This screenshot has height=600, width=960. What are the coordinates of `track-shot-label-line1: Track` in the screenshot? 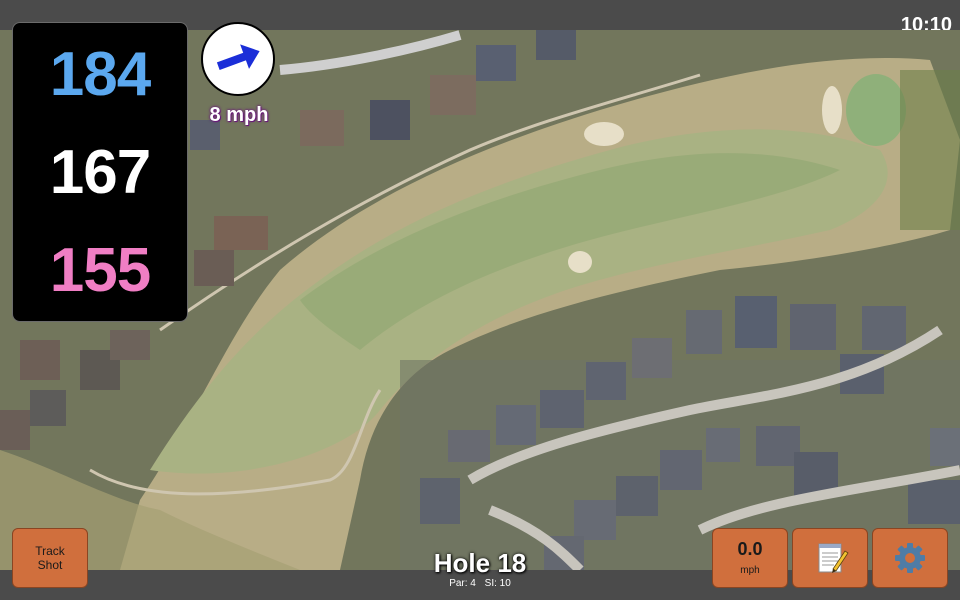 It's located at (50, 551).